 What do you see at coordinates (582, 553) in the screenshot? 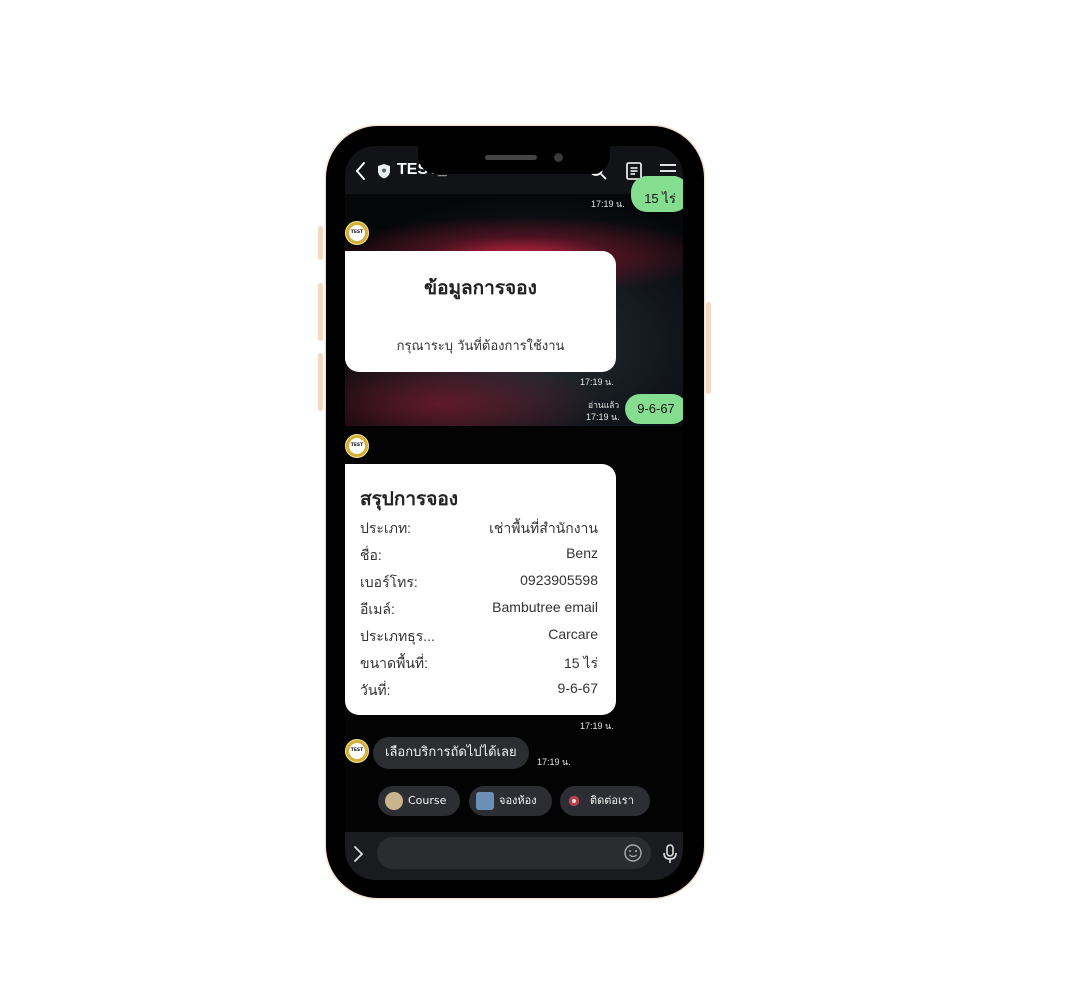
I see `summary-value: Benz` at bounding box center [582, 553].